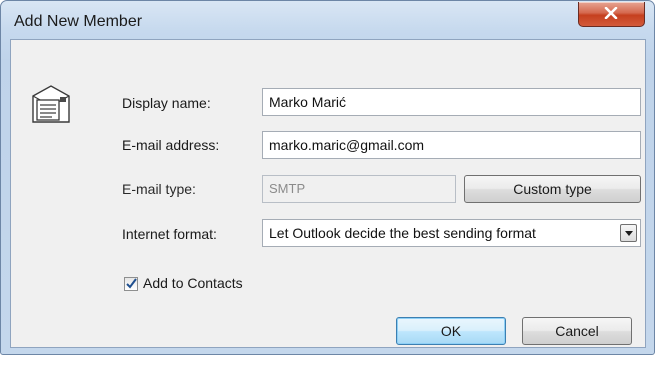 The image size is (657, 369). I want to click on custom-type-button: Custom type, so click(552, 189).